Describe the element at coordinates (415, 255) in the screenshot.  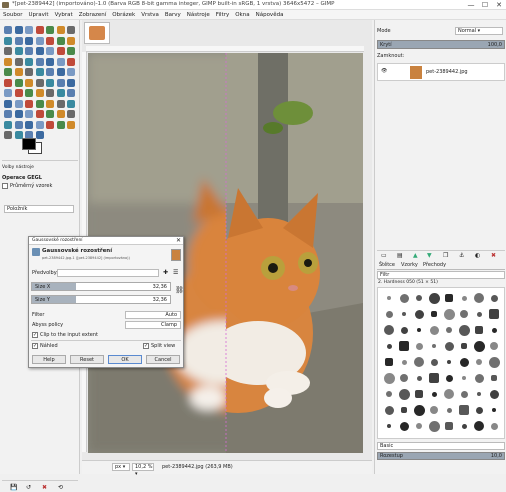
I see `raise-layer-icon: ▲` at that location.